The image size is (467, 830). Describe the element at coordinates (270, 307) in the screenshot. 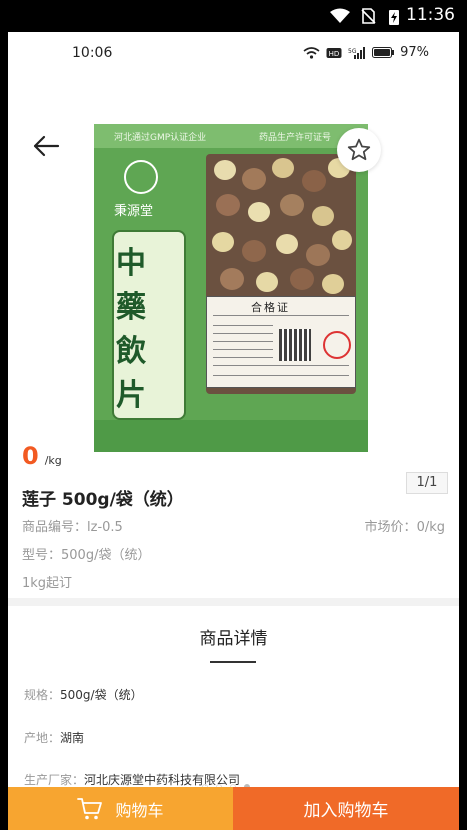

I see `certificate-title: 合格证` at that location.